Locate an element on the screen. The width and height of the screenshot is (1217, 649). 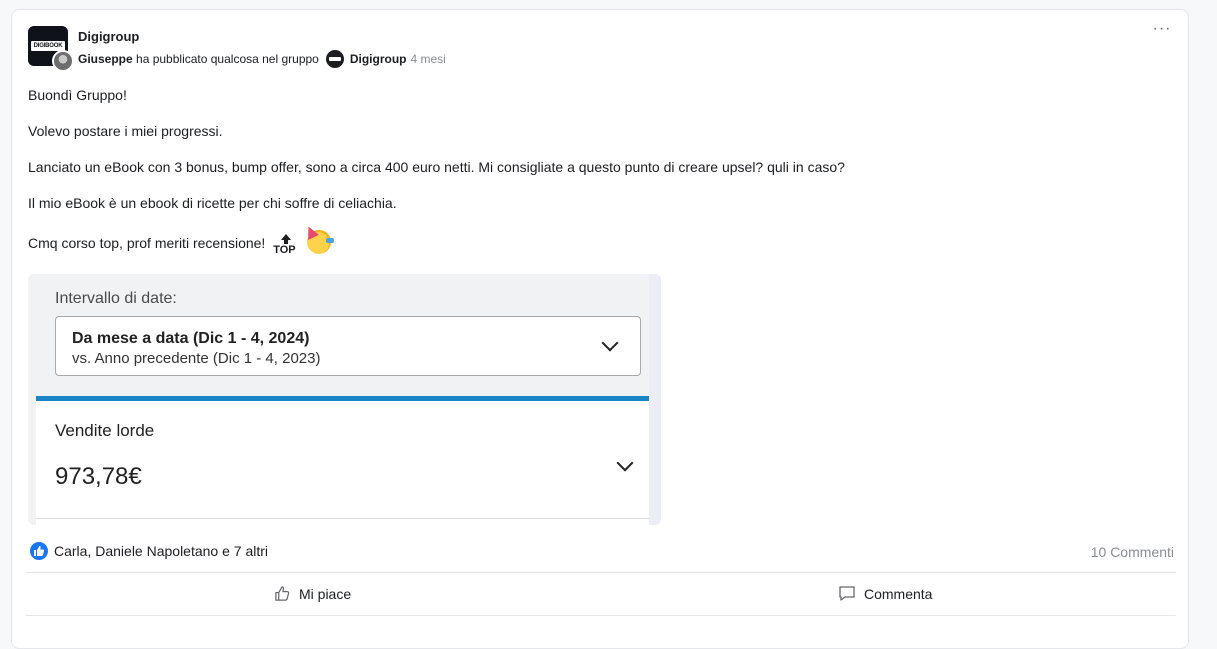
group-name: Digigroup is located at coordinates (108, 36).